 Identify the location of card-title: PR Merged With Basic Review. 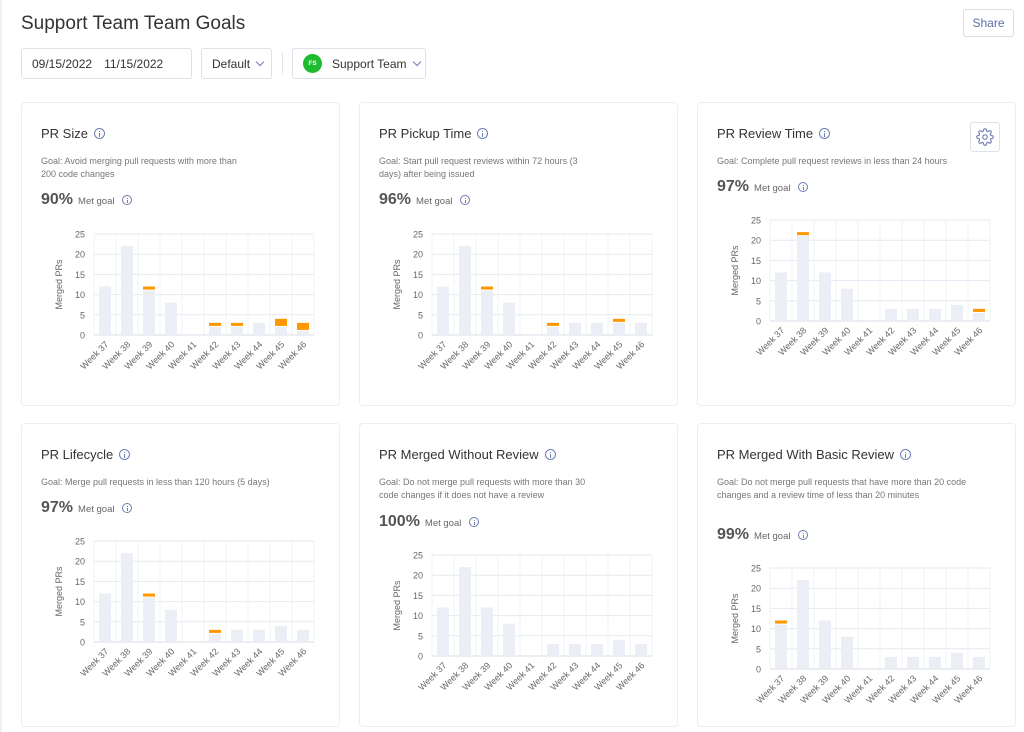
(814, 454).